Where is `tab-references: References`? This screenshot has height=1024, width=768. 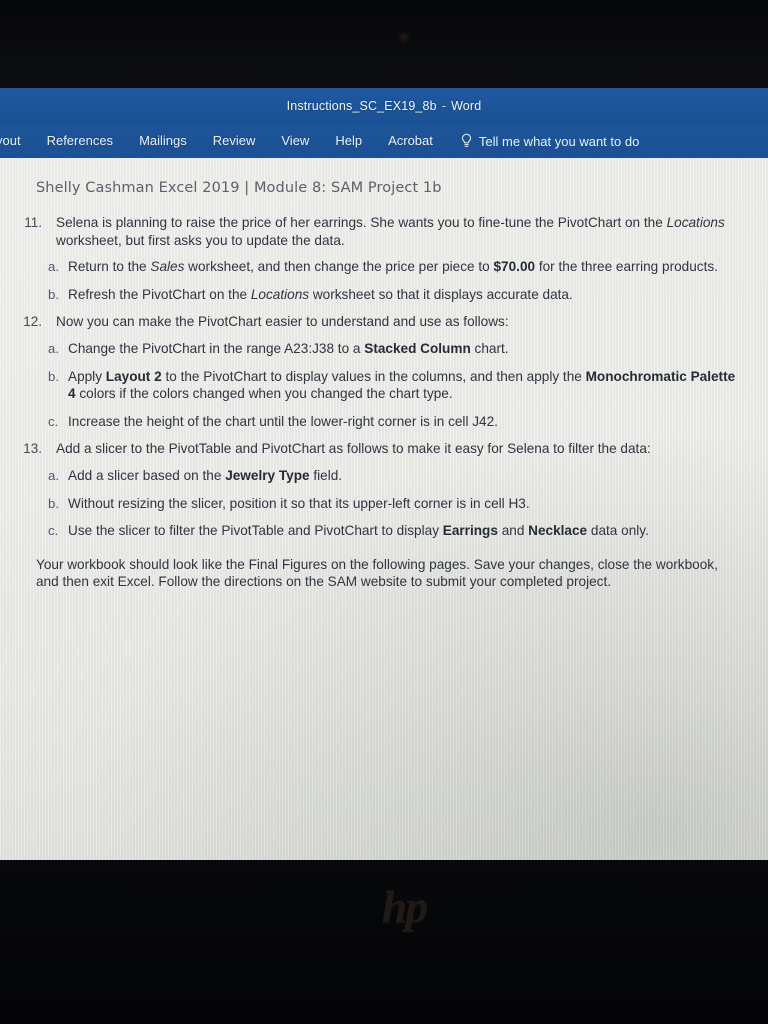 tab-references: References is located at coordinates (80, 141).